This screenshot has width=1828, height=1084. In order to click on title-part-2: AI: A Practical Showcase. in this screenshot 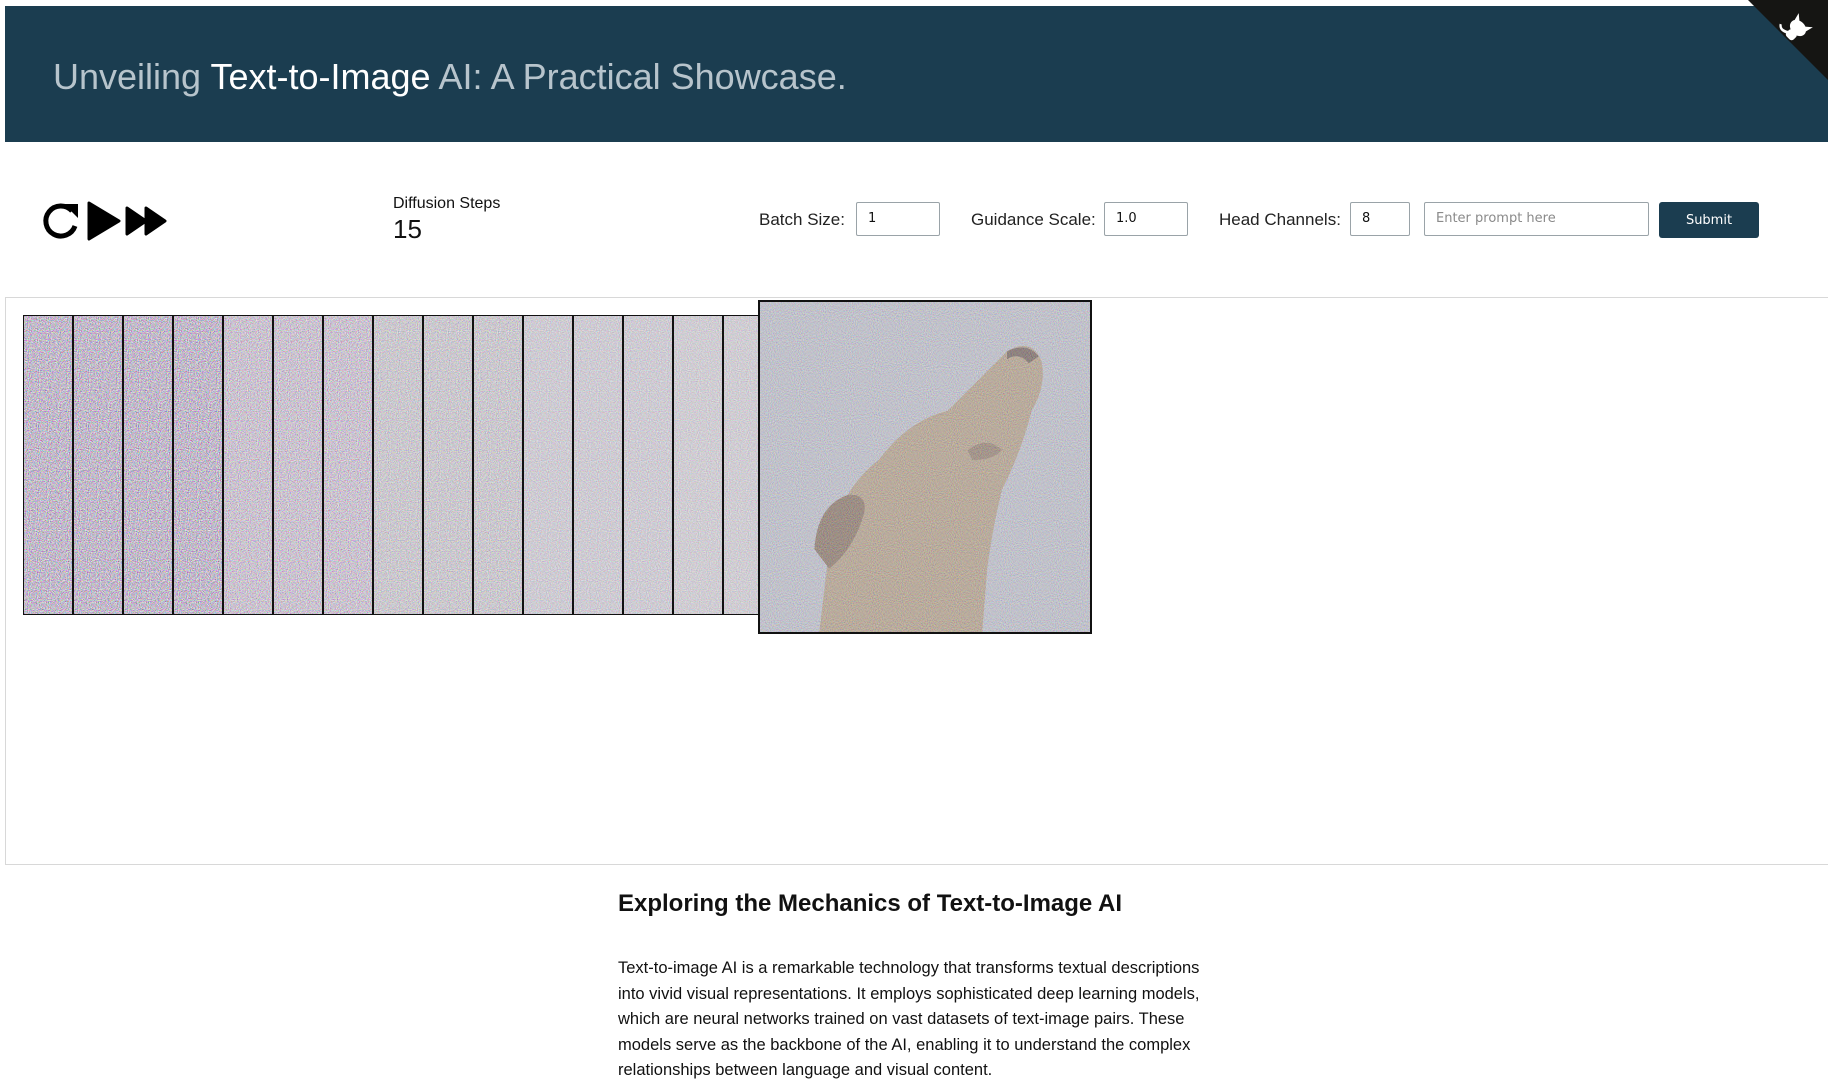, I will do `click(638, 76)`.